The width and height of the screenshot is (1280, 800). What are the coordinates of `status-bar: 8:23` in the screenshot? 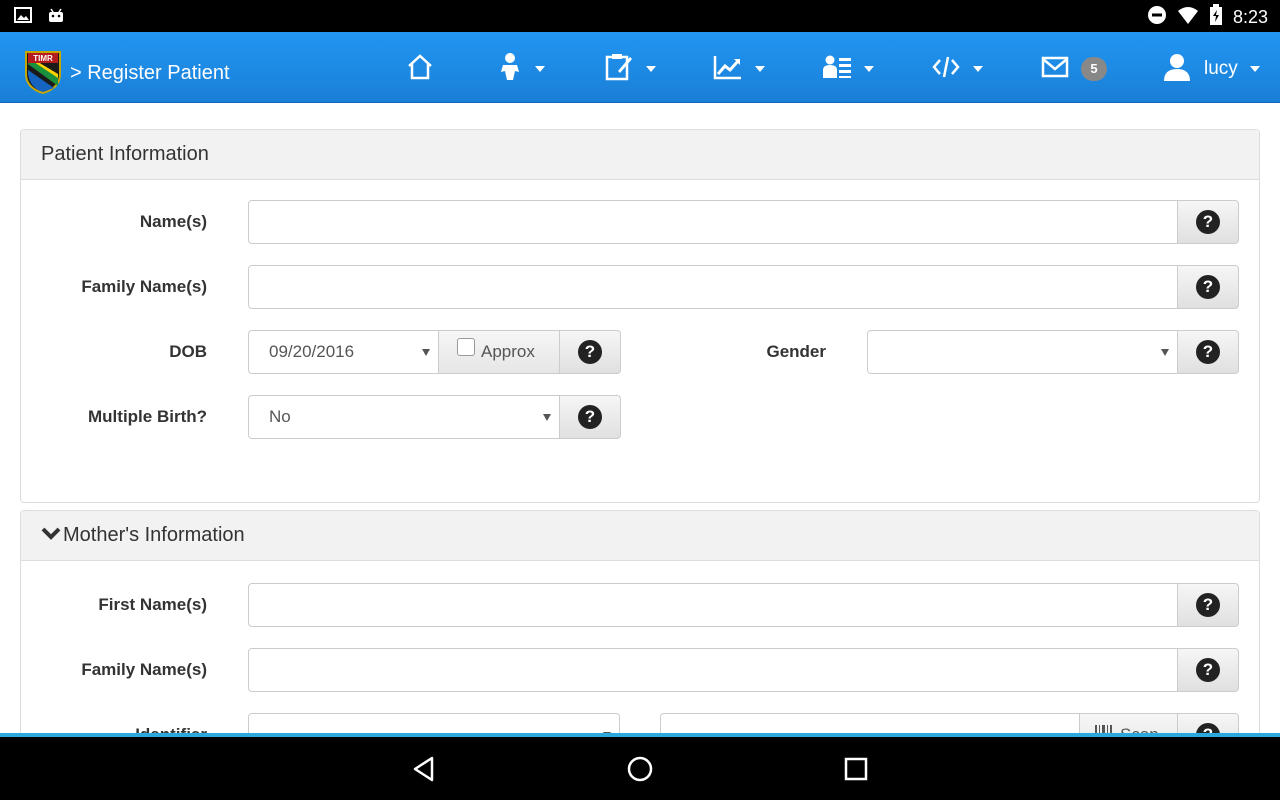 It's located at (640, 16).